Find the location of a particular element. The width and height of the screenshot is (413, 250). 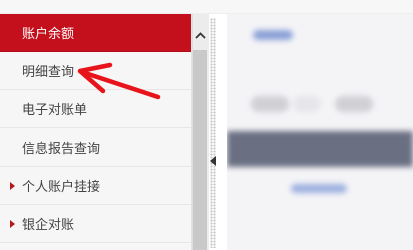

sidebar-item-personal-account-link: 个人账户挂接 is located at coordinates (95, 186).